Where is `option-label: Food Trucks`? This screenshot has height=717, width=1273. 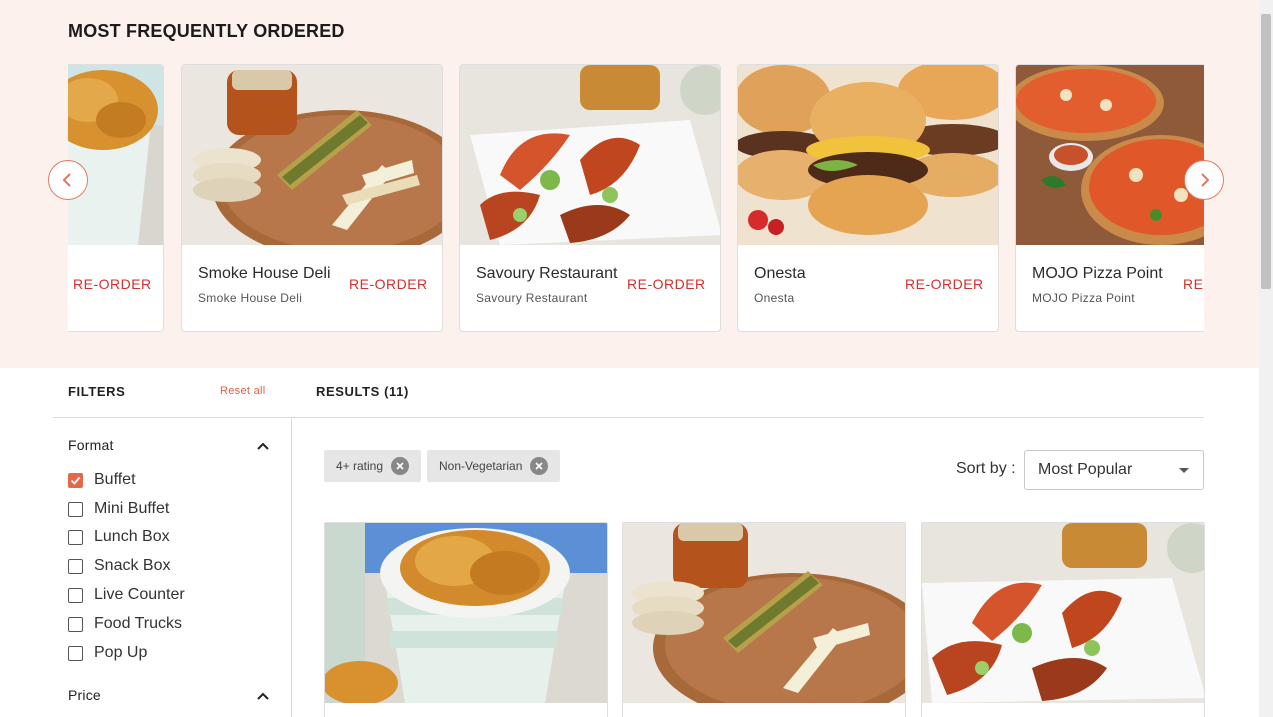 option-label: Food Trucks is located at coordinates (138, 623).